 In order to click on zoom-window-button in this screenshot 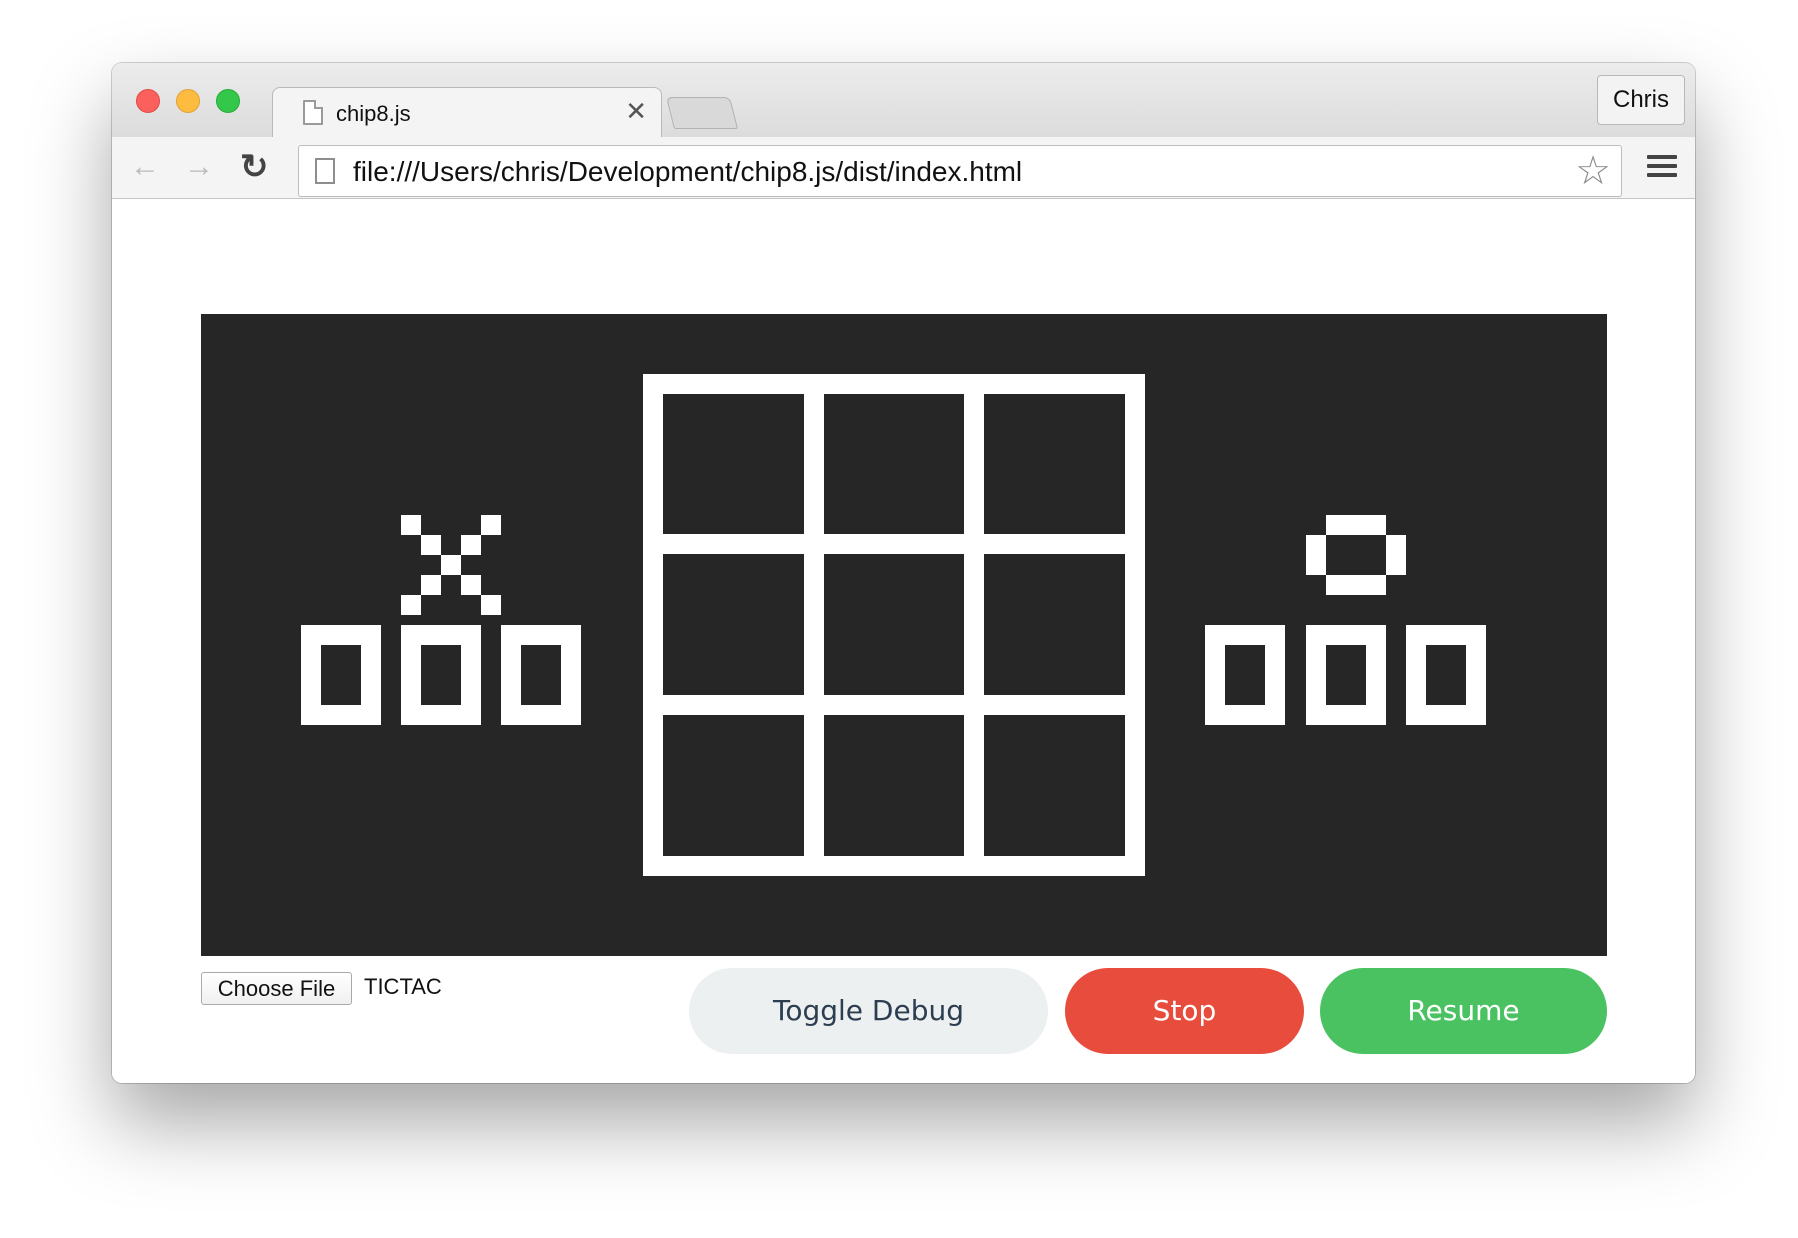, I will do `click(228, 101)`.